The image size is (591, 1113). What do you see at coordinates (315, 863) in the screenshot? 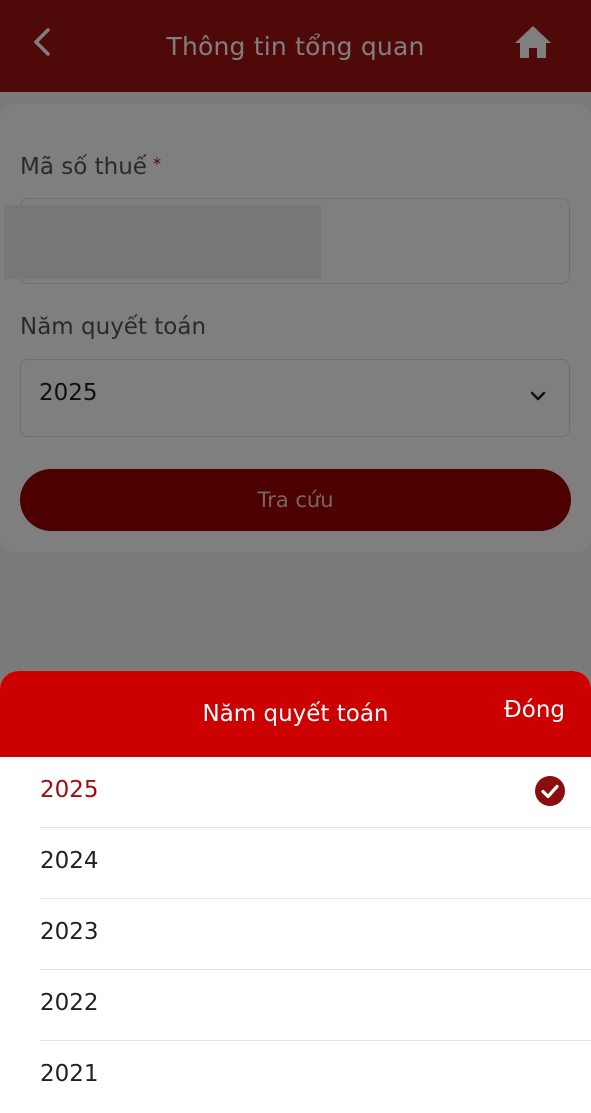
I see `list-item-2024: 2024` at bounding box center [315, 863].